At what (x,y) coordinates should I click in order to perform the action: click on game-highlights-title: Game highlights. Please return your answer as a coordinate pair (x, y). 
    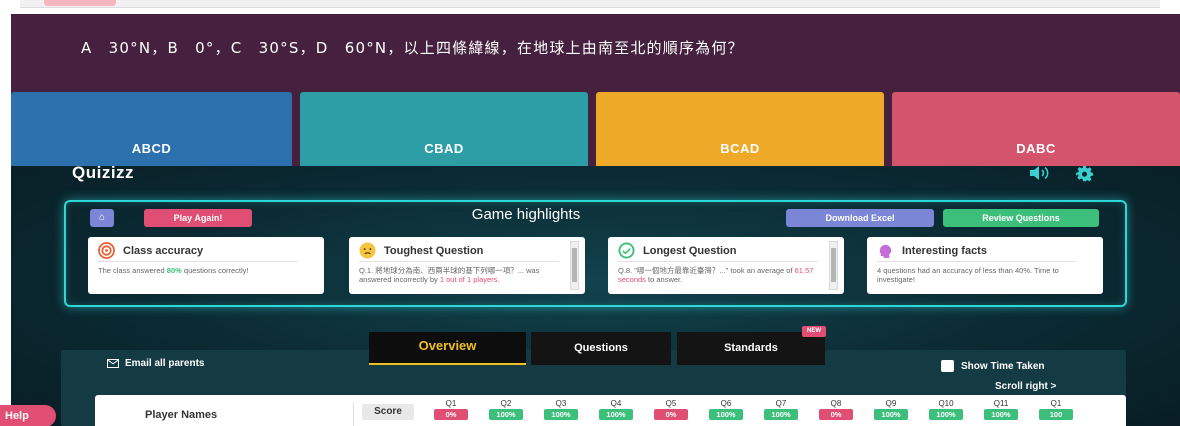
    Looking at the image, I should click on (526, 214).